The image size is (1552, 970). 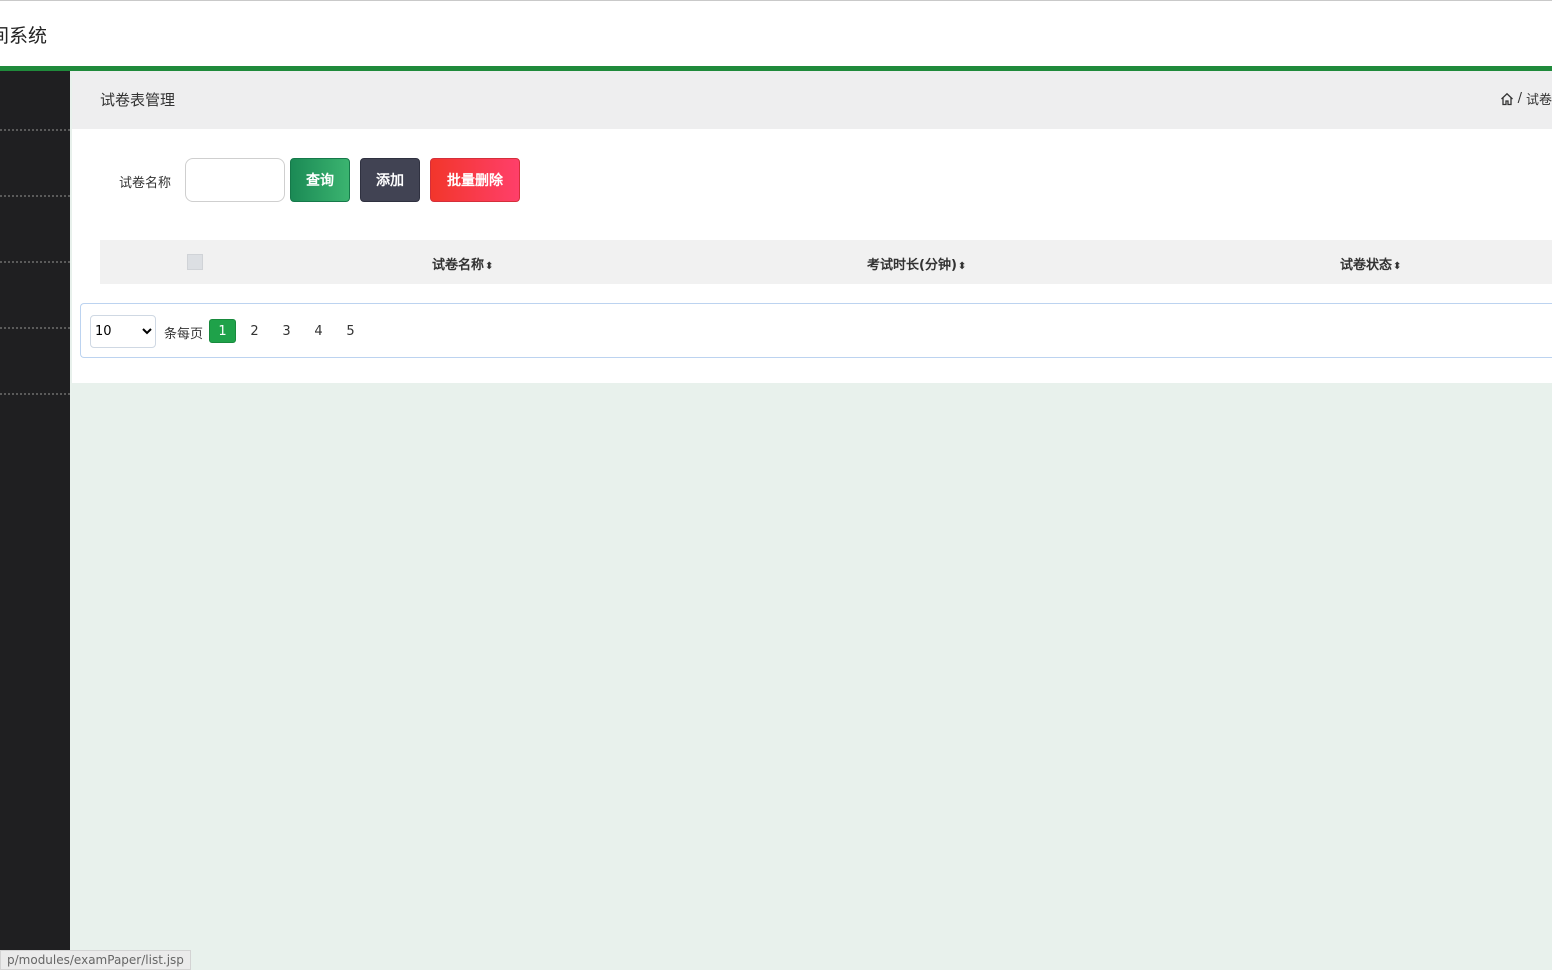 What do you see at coordinates (390, 180) in the screenshot?
I see `add-button: 添加` at bounding box center [390, 180].